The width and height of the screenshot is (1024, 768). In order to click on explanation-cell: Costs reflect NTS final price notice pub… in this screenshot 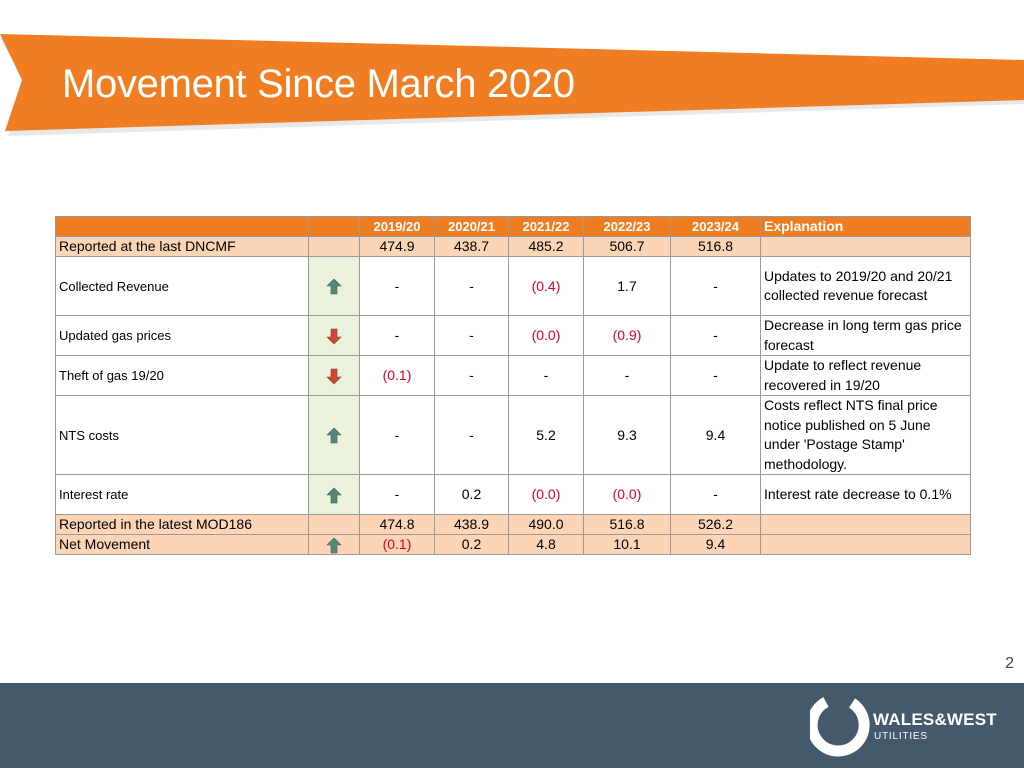, I will do `click(865, 435)`.